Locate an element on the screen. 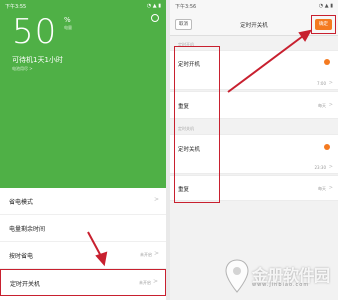 The width and height of the screenshot is (338, 300). battery-percent-caption: 电量 is located at coordinates (68, 27).